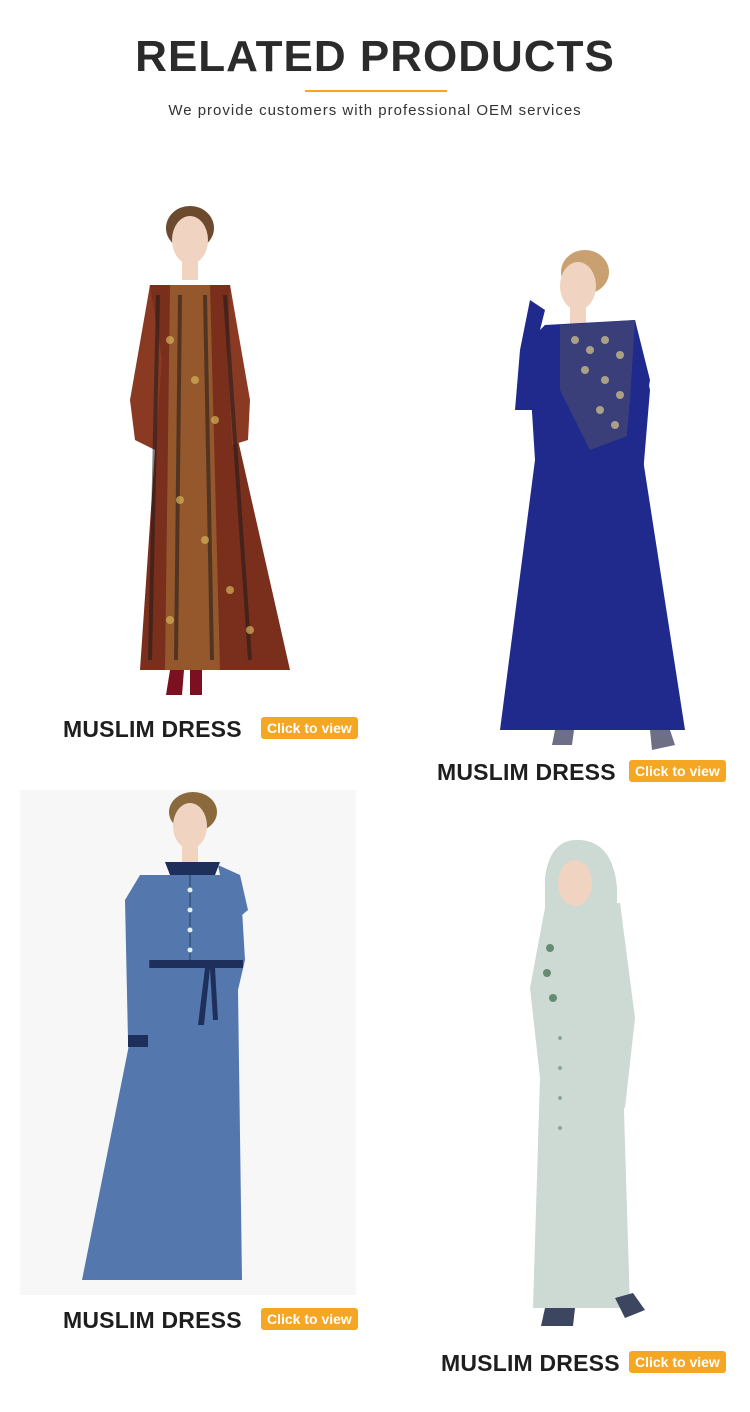 Image resolution: width=750 pixels, height=1412 pixels. I want to click on product-name-1: MUSLIM DRESS, so click(152, 729).